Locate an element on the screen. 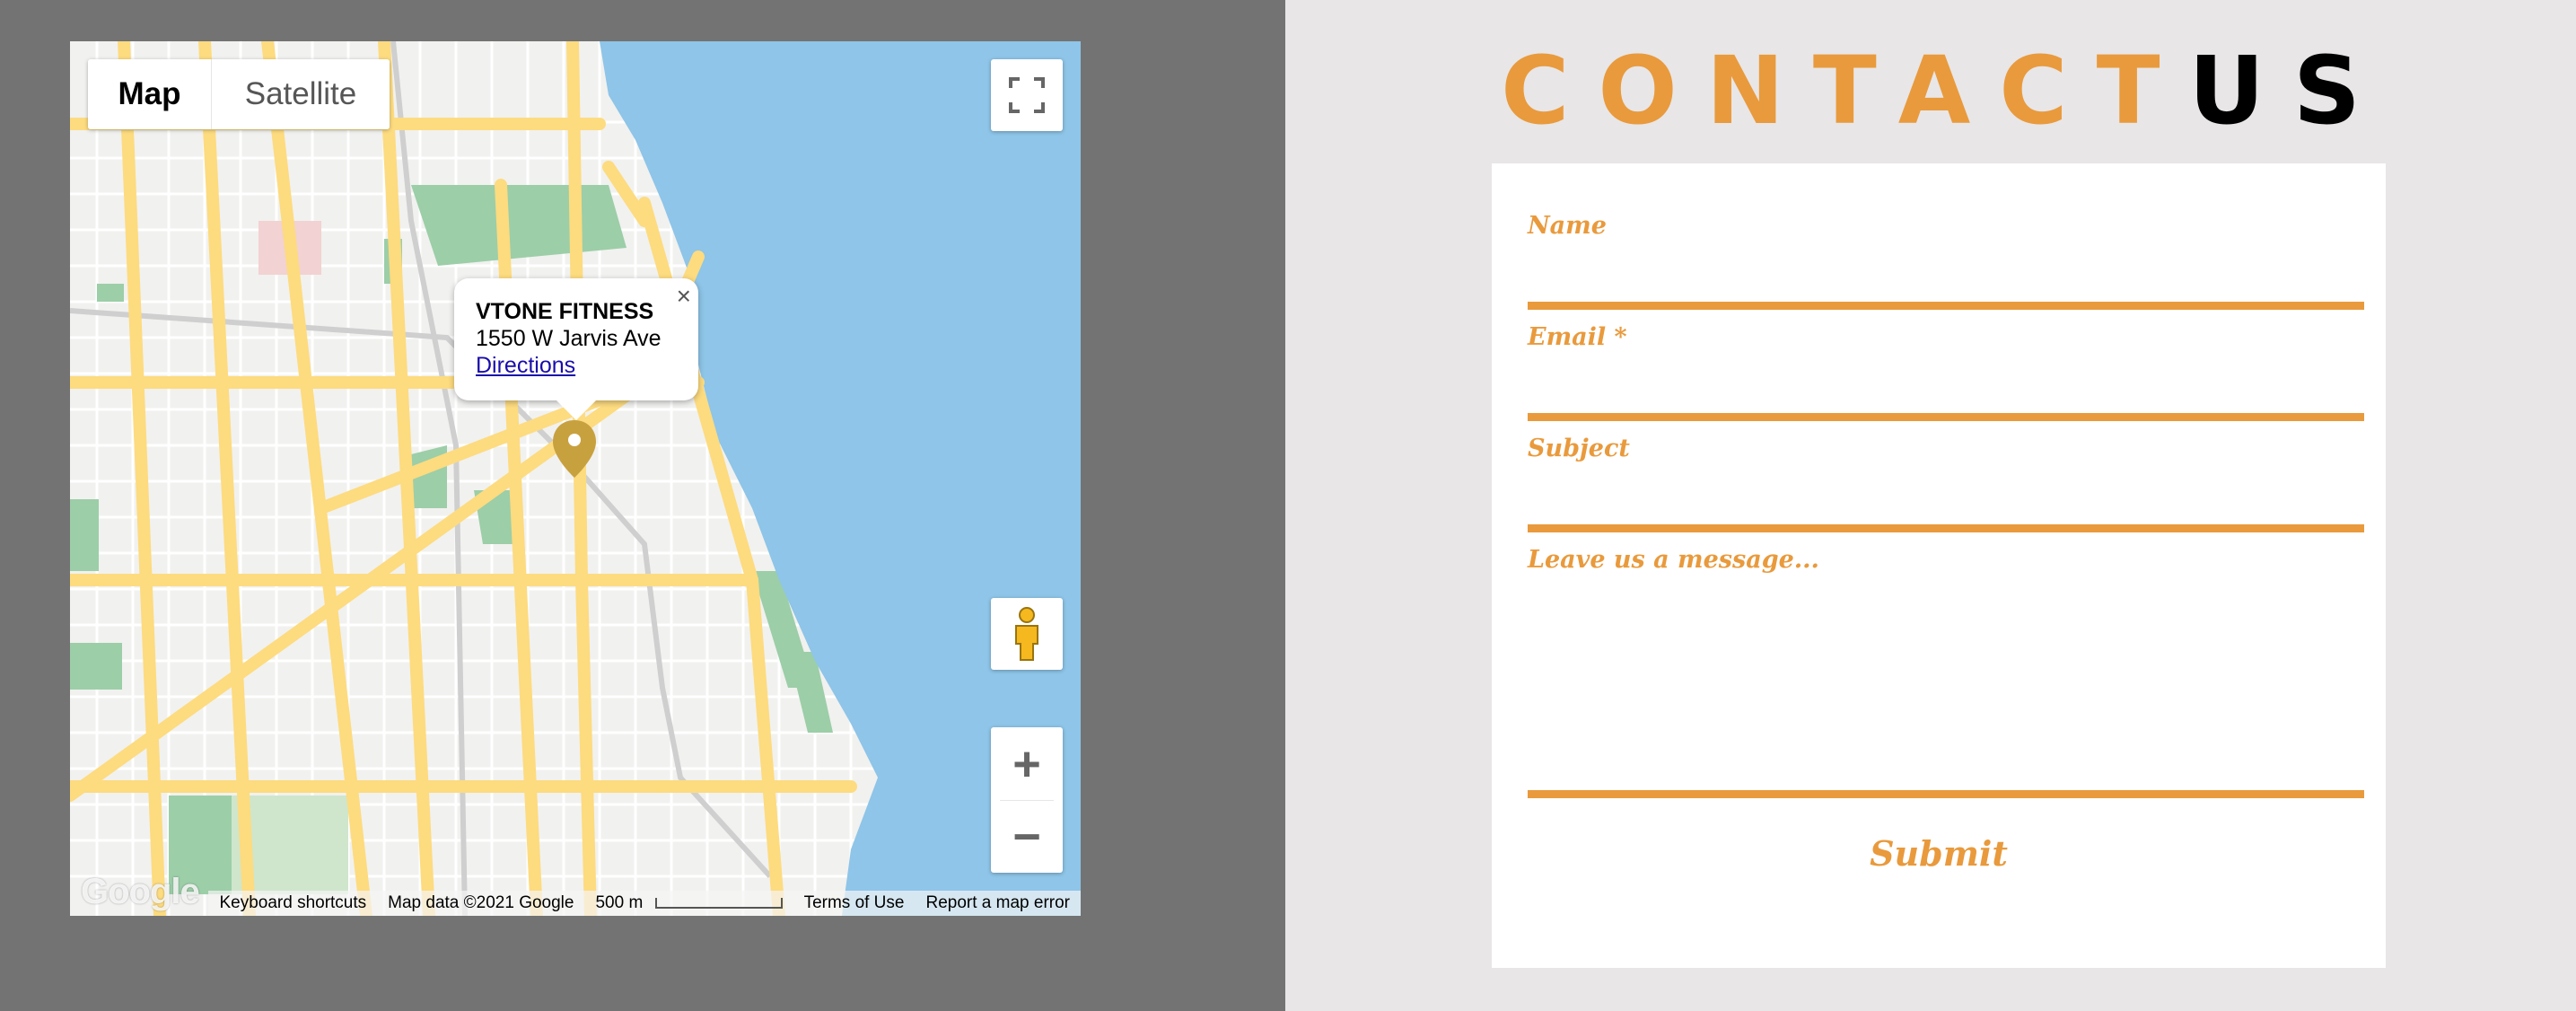  close-icon: × is located at coordinates (684, 296).